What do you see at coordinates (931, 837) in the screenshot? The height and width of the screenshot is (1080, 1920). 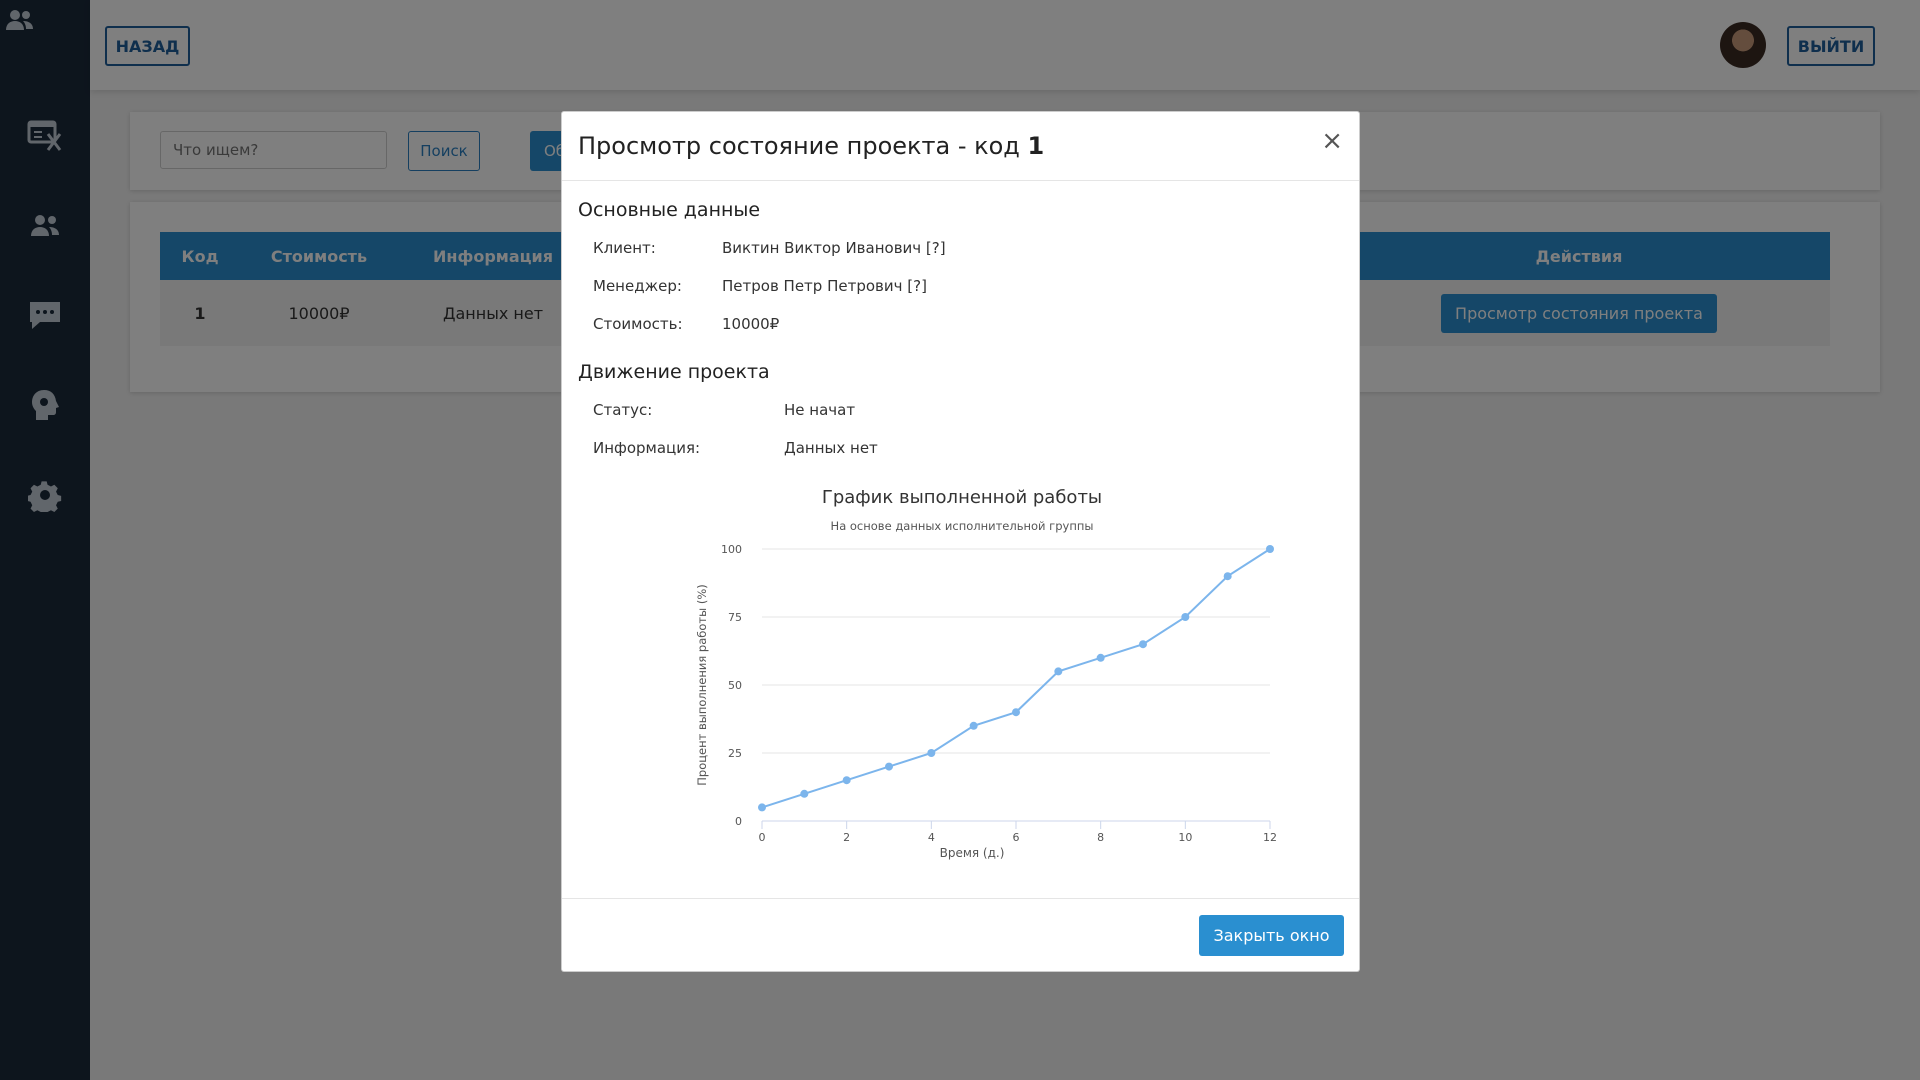 I see `x-tick-label: 4` at bounding box center [931, 837].